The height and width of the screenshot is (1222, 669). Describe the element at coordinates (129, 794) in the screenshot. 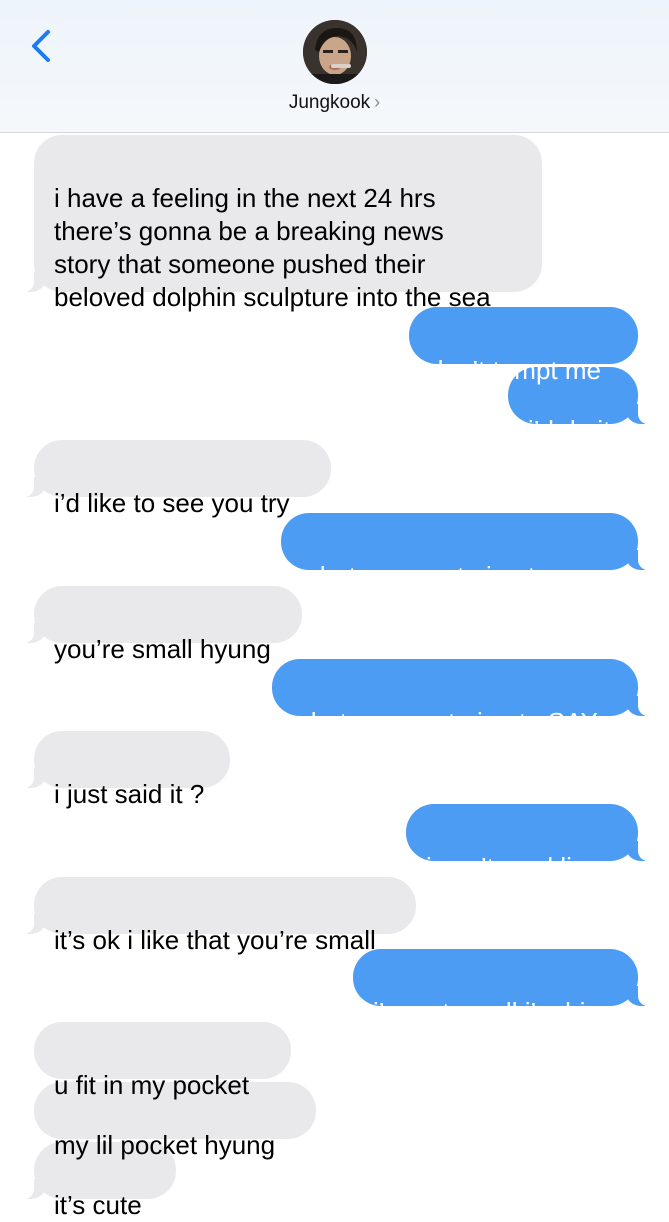

I see `message-text: i just said it ?` at that location.